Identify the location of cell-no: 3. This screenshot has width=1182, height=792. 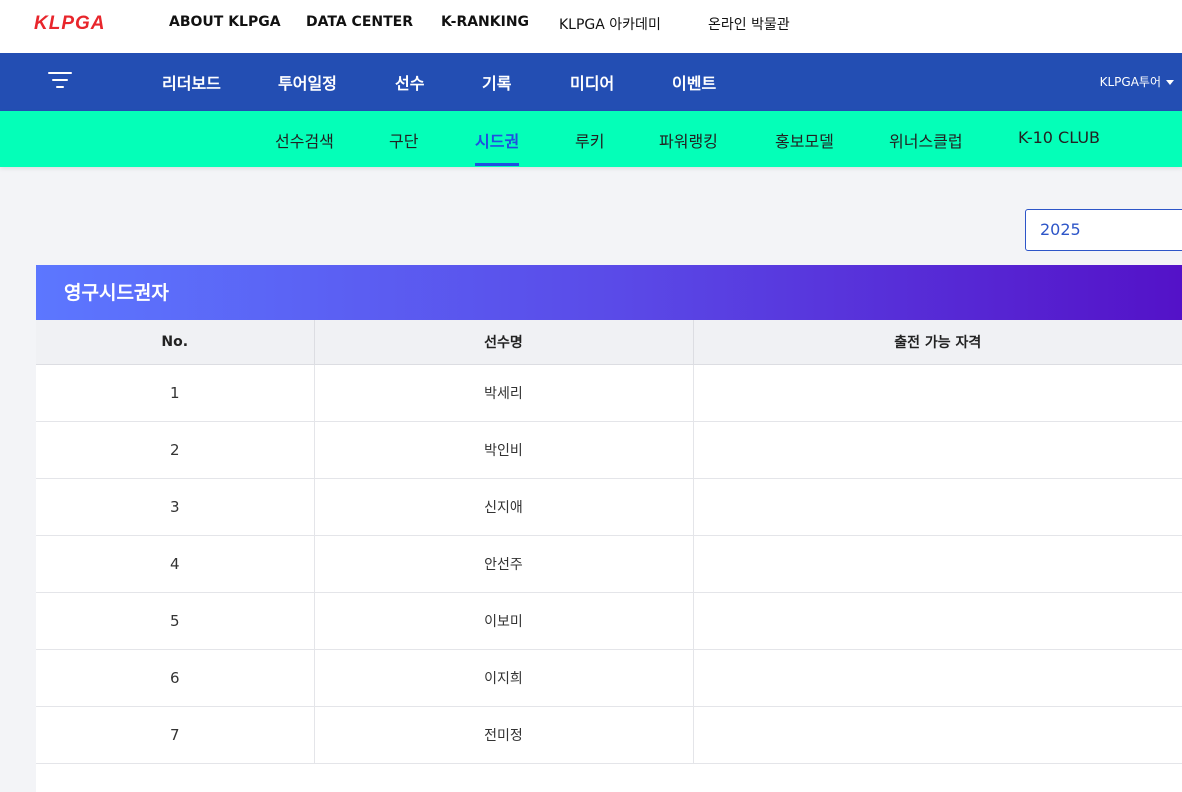
(175, 507).